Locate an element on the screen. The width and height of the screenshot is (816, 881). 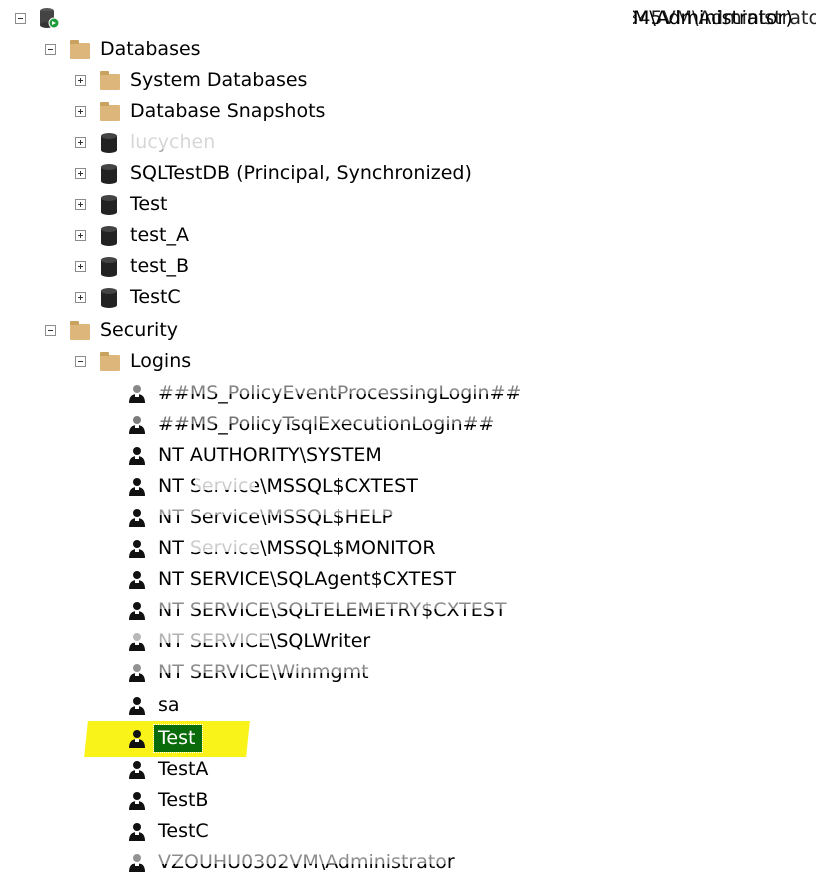
tree-item-label: System Databases is located at coordinates (219, 80).